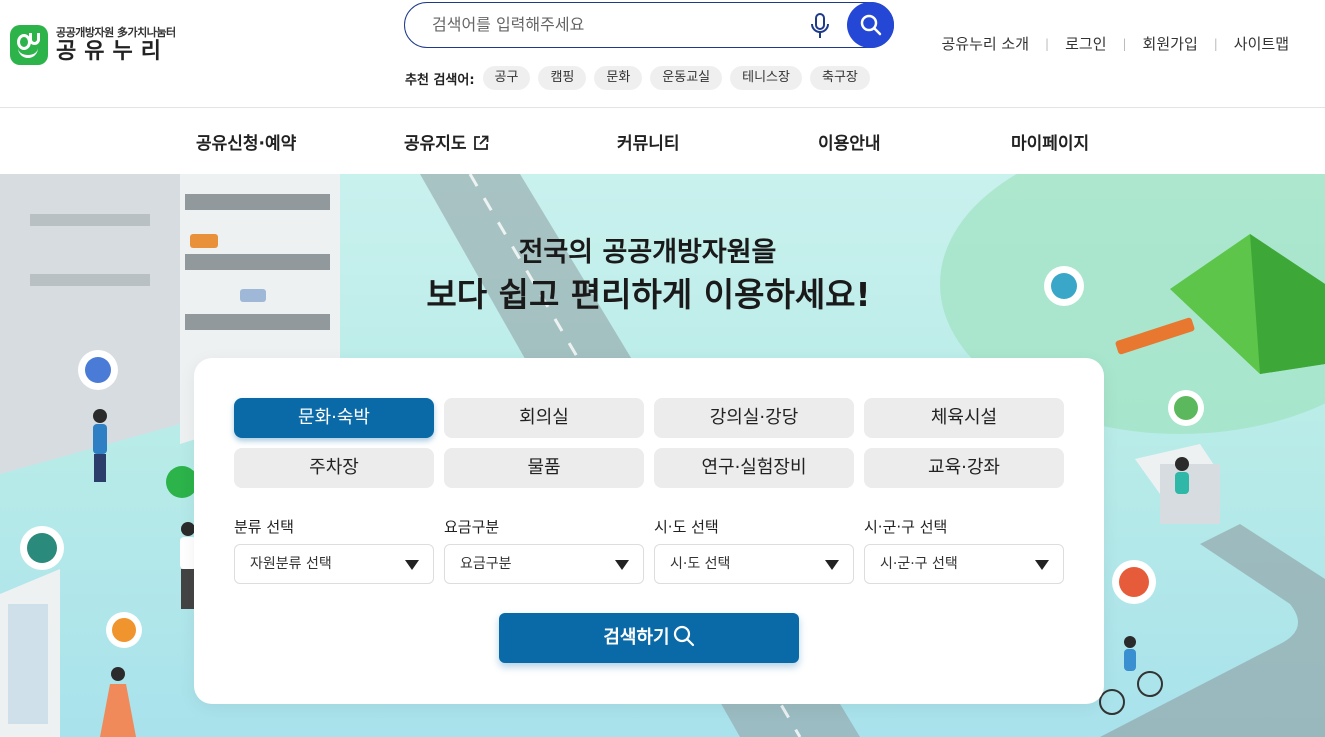 This screenshot has width=1325, height=737. Describe the element at coordinates (440, 80) in the screenshot. I see `recommend-label: 추천 검색어:` at that location.